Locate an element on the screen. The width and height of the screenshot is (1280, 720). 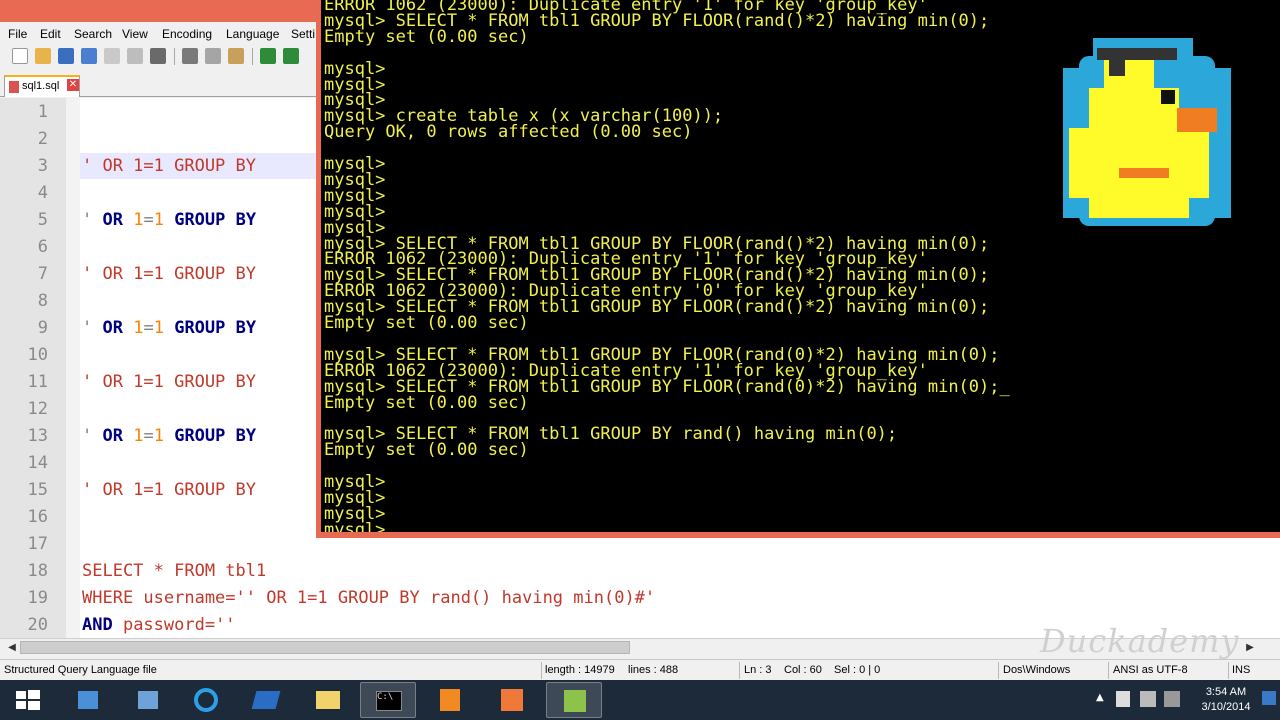
internet-explorer-icon is located at coordinates (206, 700).